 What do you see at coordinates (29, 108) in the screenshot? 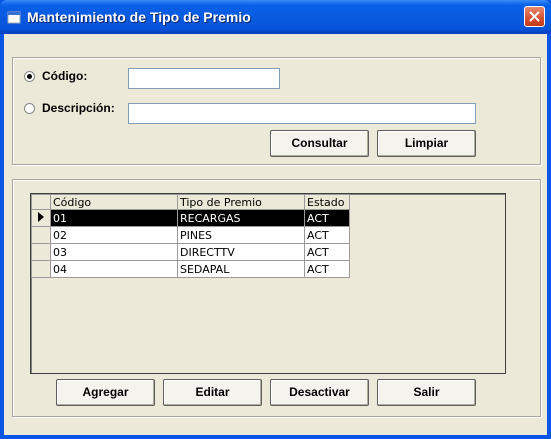
I see `descripcion-radio` at bounding box center [29, 108].